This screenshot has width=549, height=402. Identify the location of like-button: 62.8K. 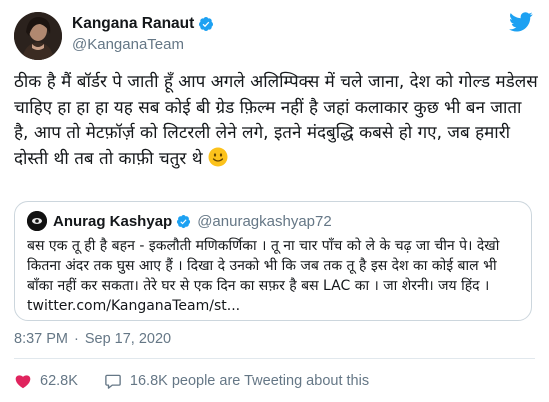
(46, 381).